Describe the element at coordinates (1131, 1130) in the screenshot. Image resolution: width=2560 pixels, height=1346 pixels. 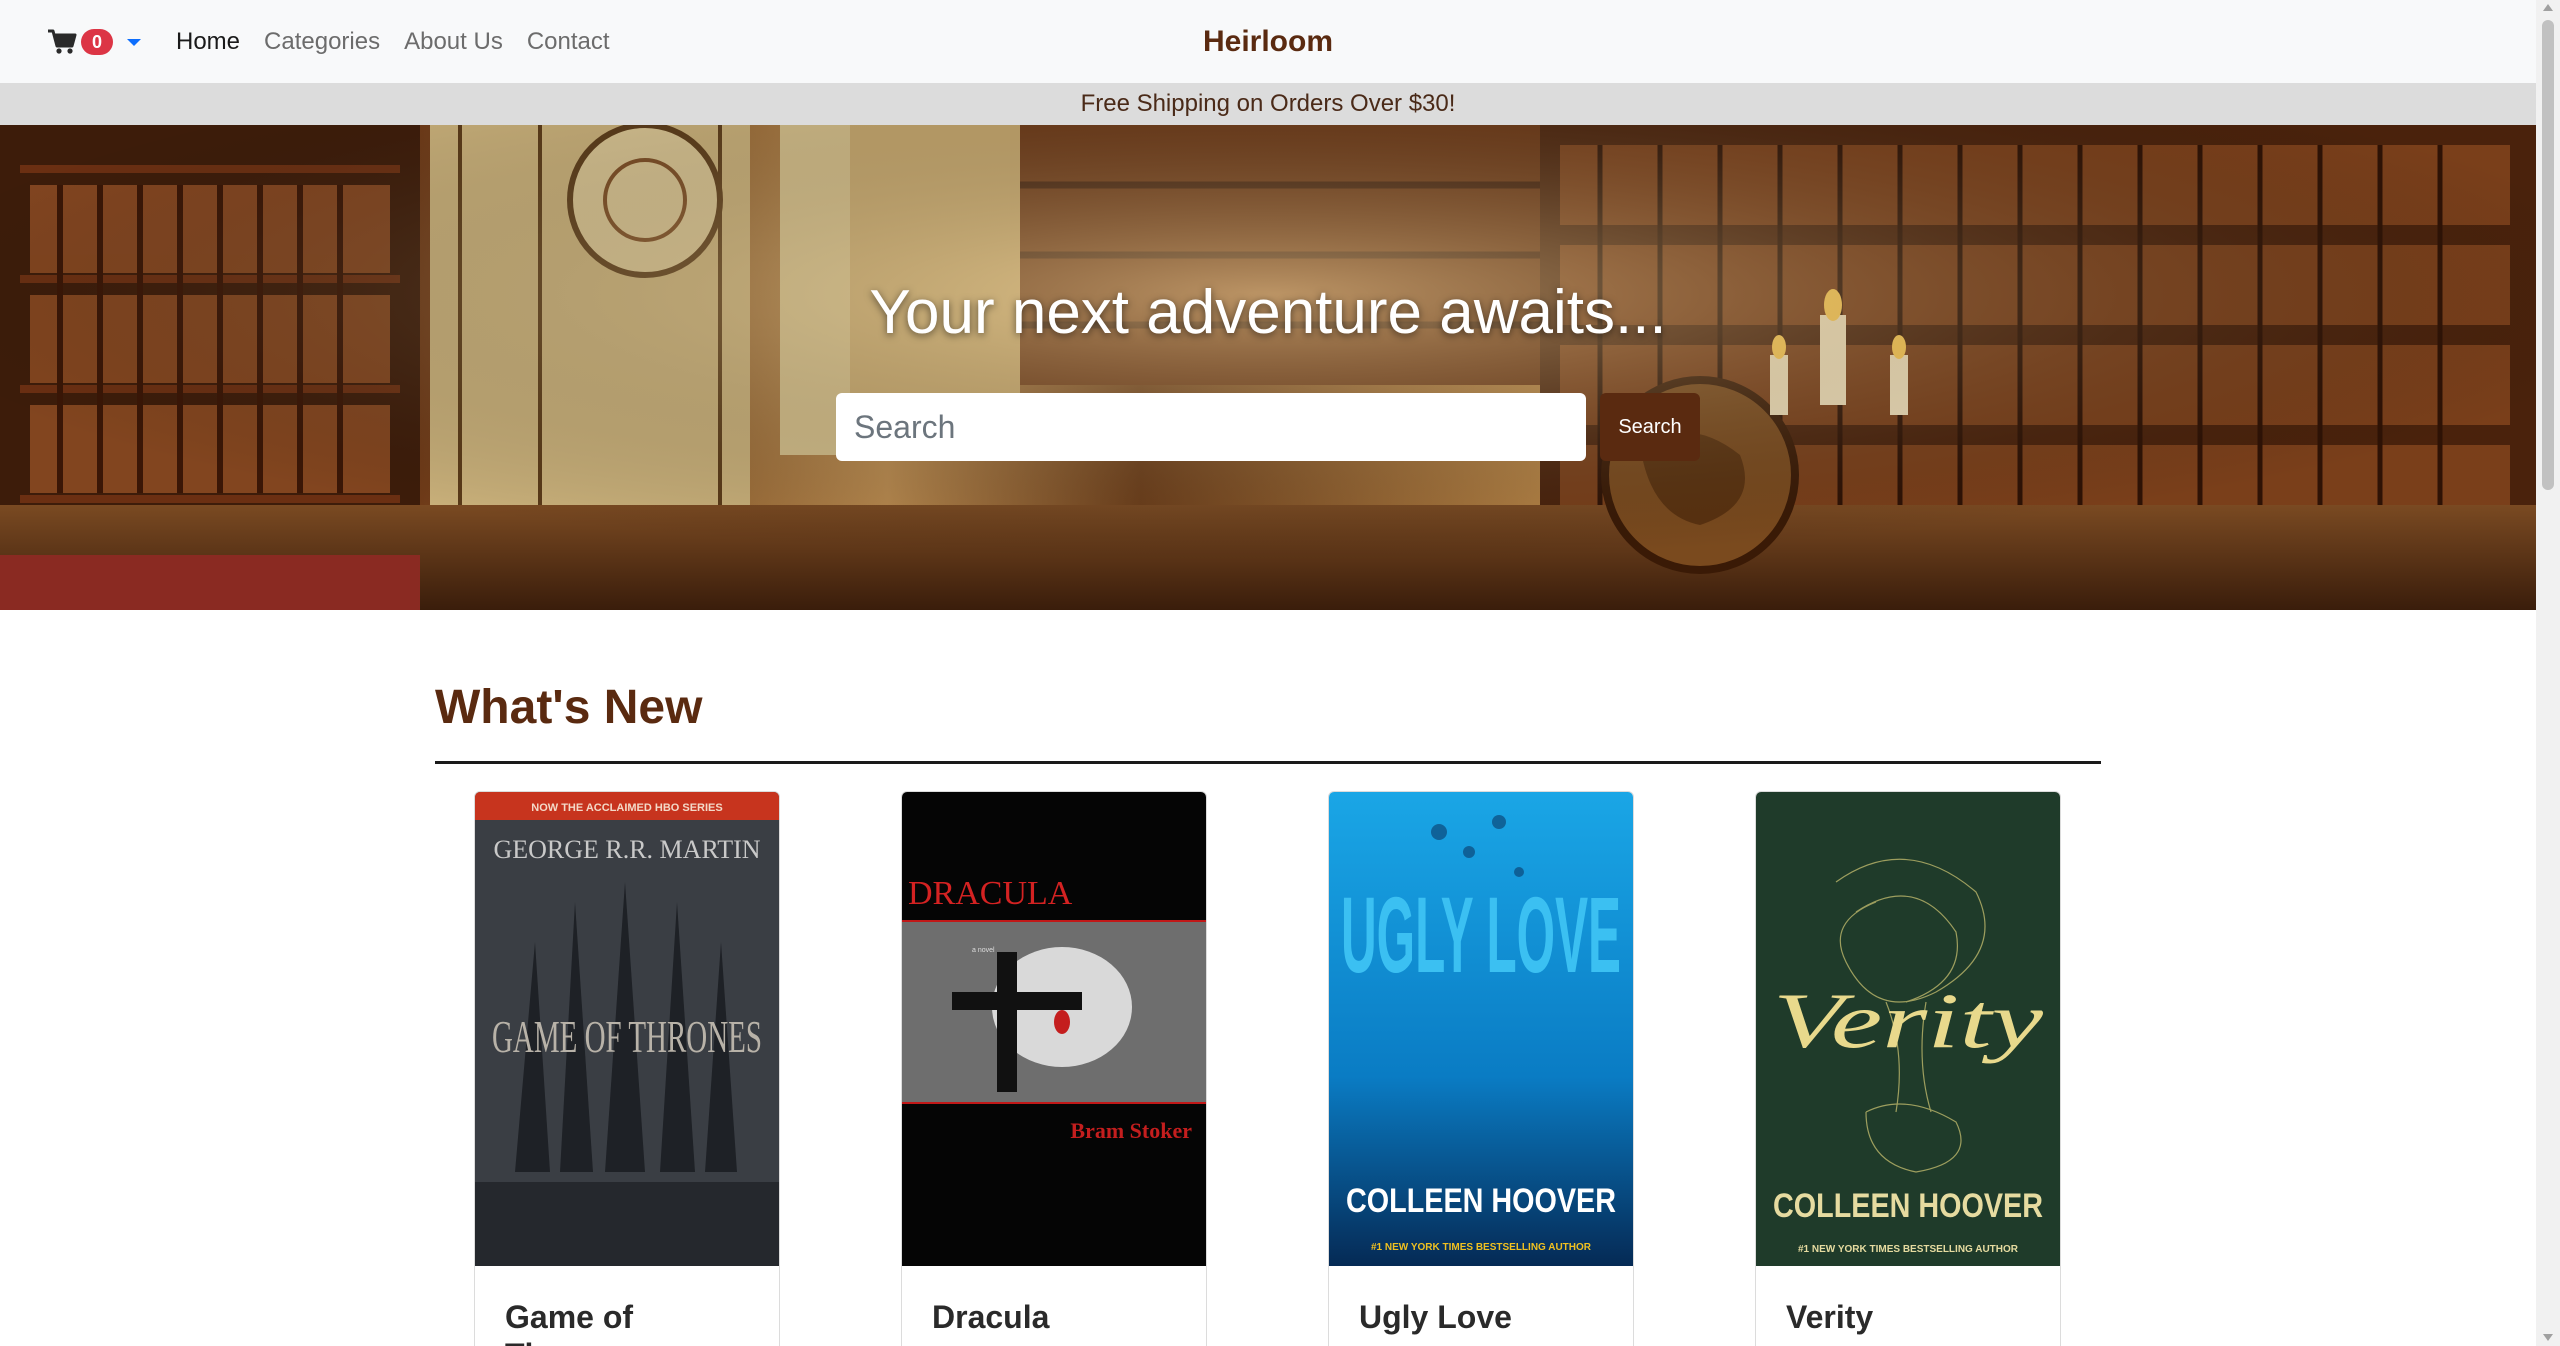
I see `cover-author-text: Bram Stoker` at that location.